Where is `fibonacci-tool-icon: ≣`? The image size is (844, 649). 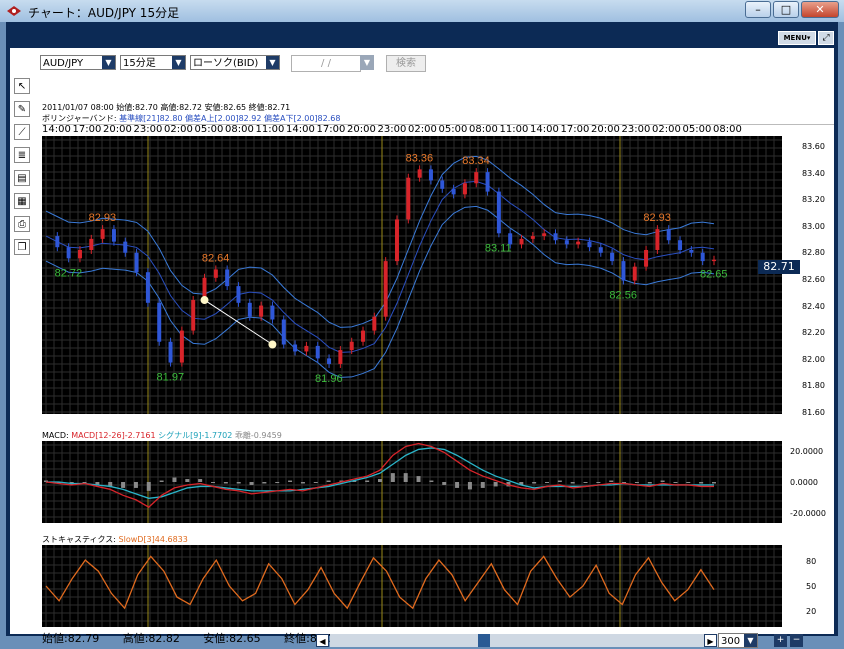
fibonacci-tool-icon: ≣ is located at coordinates (22, 155).